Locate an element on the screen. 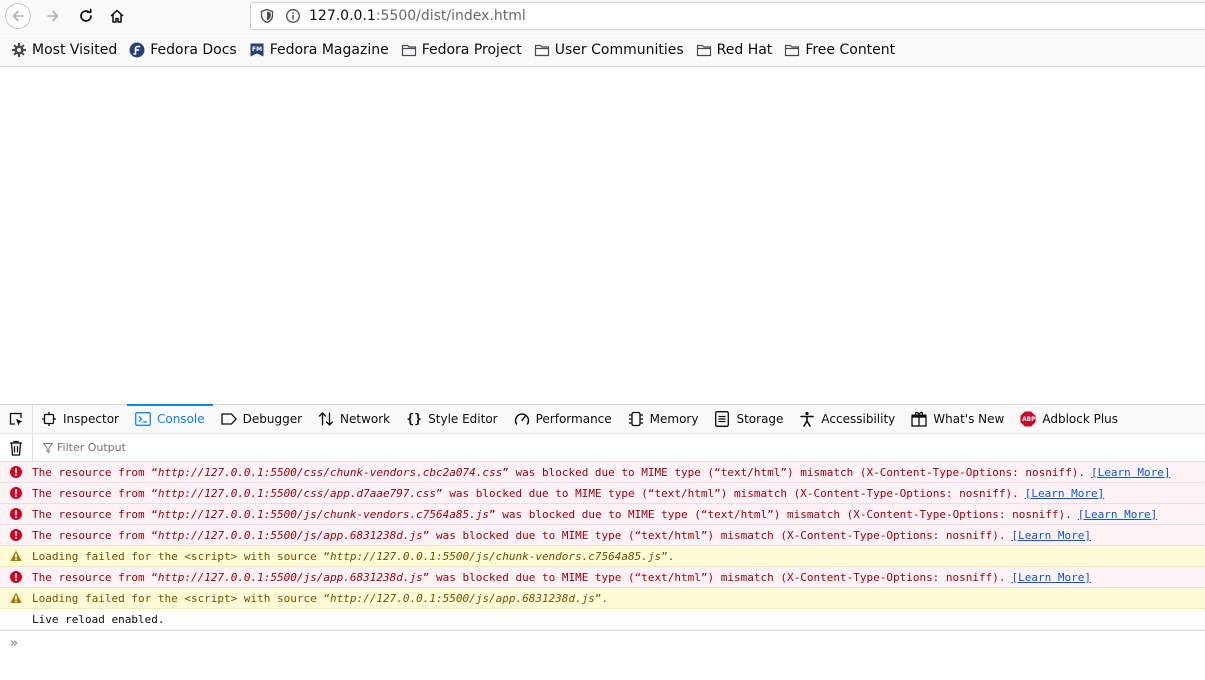  tab-storage: Storage is located at coordinates (748, 419).